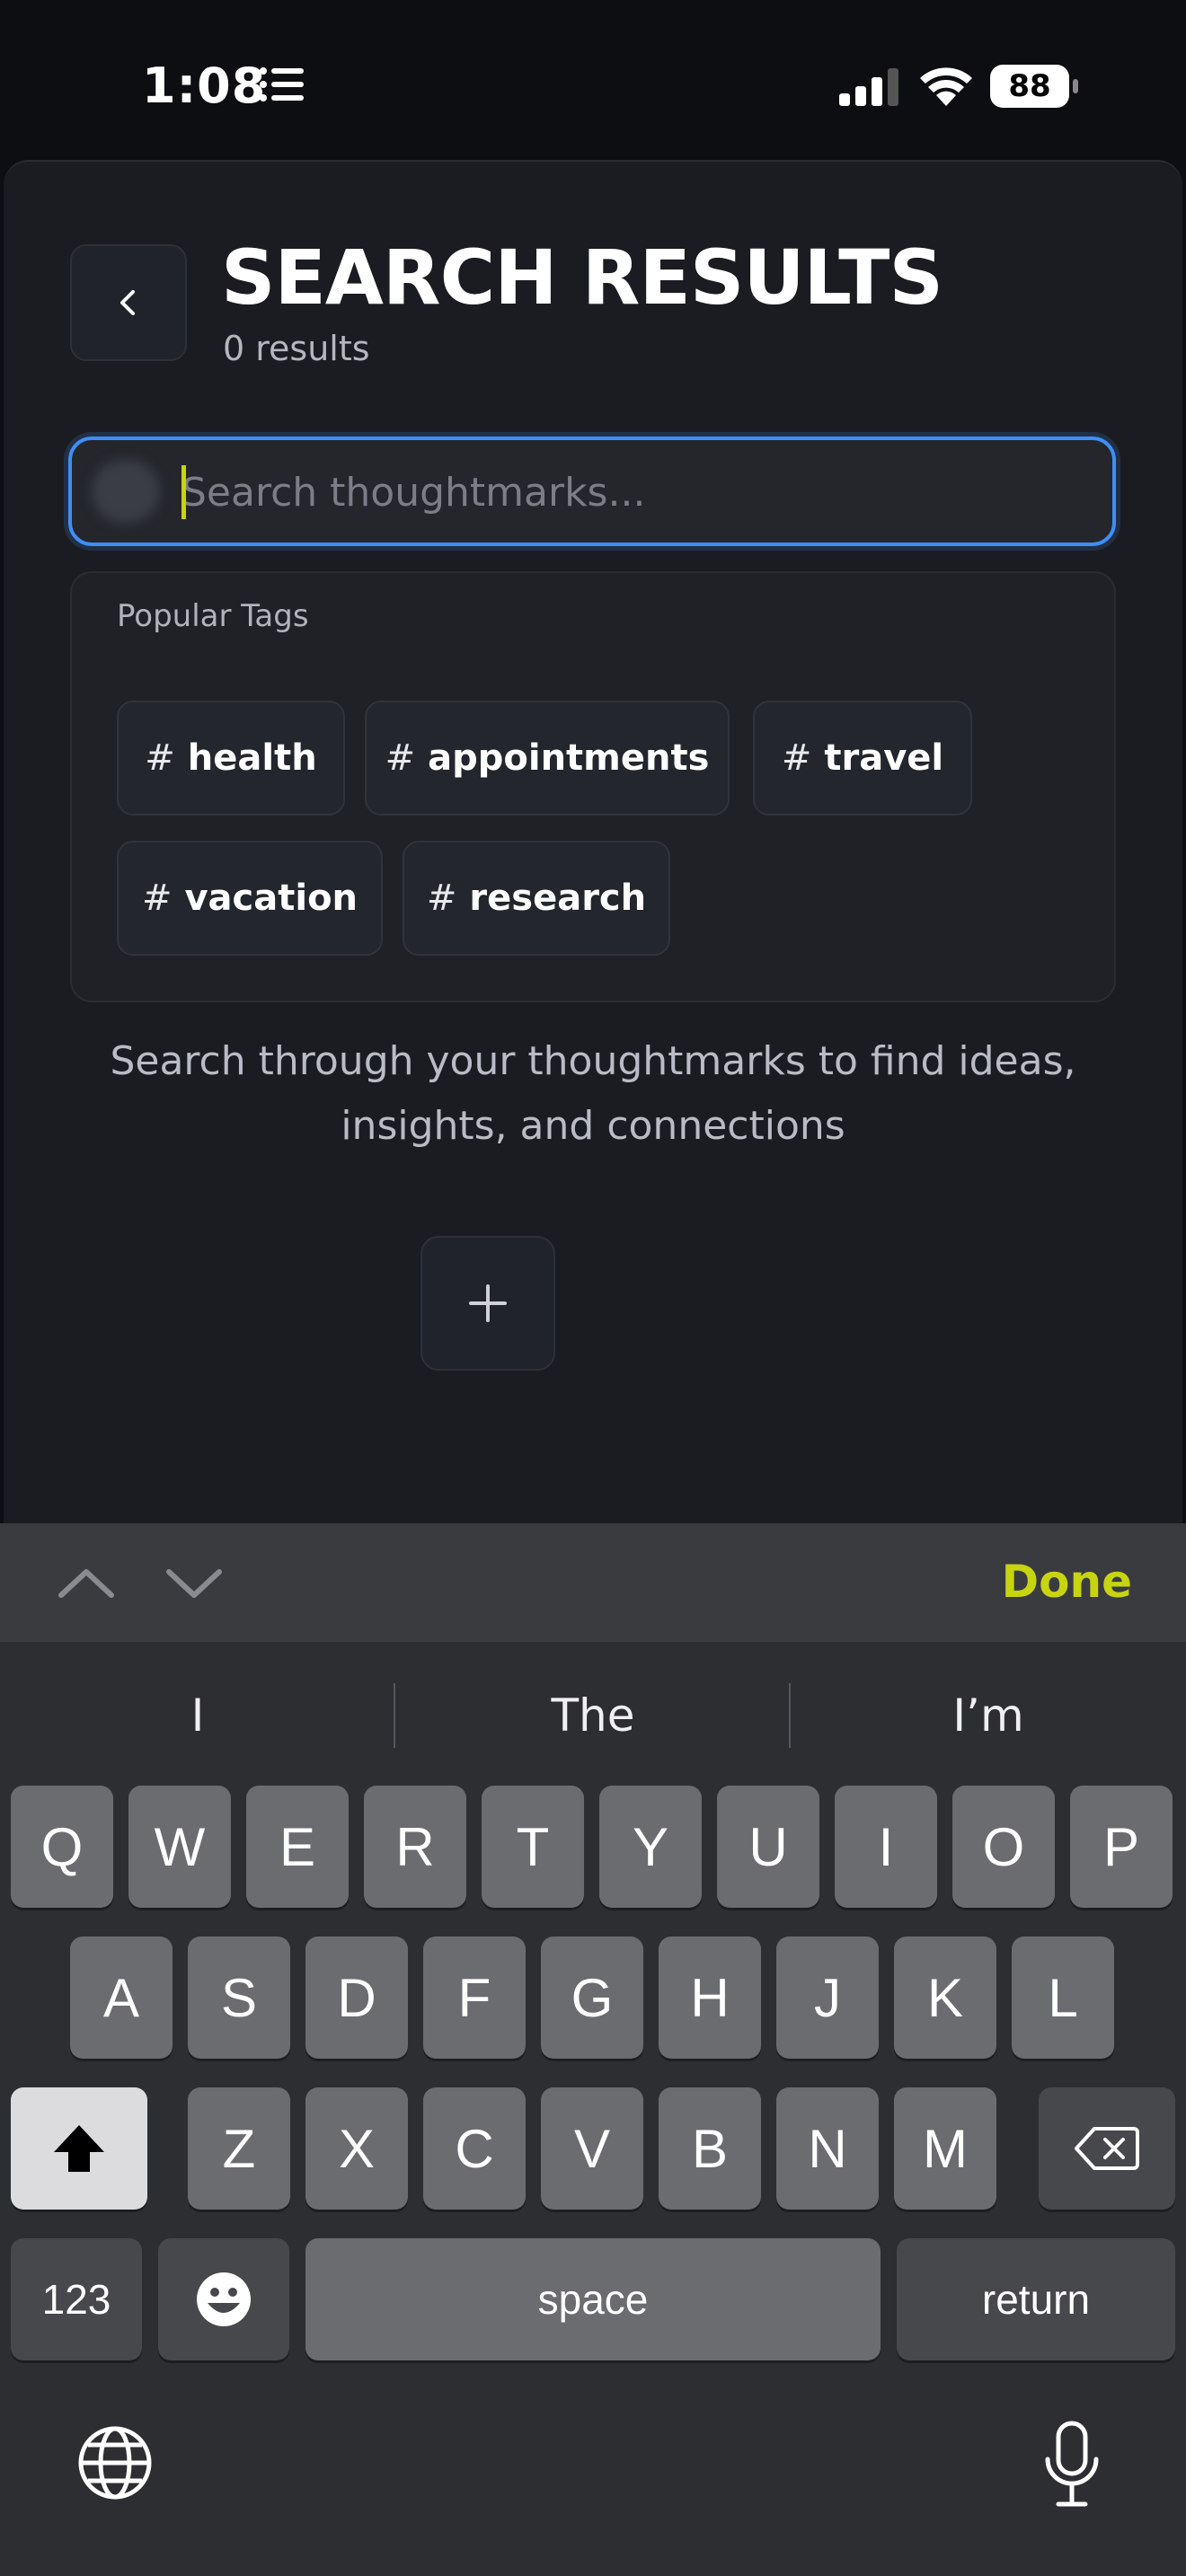  I want to click on key-h: H, so click(710, 1998).